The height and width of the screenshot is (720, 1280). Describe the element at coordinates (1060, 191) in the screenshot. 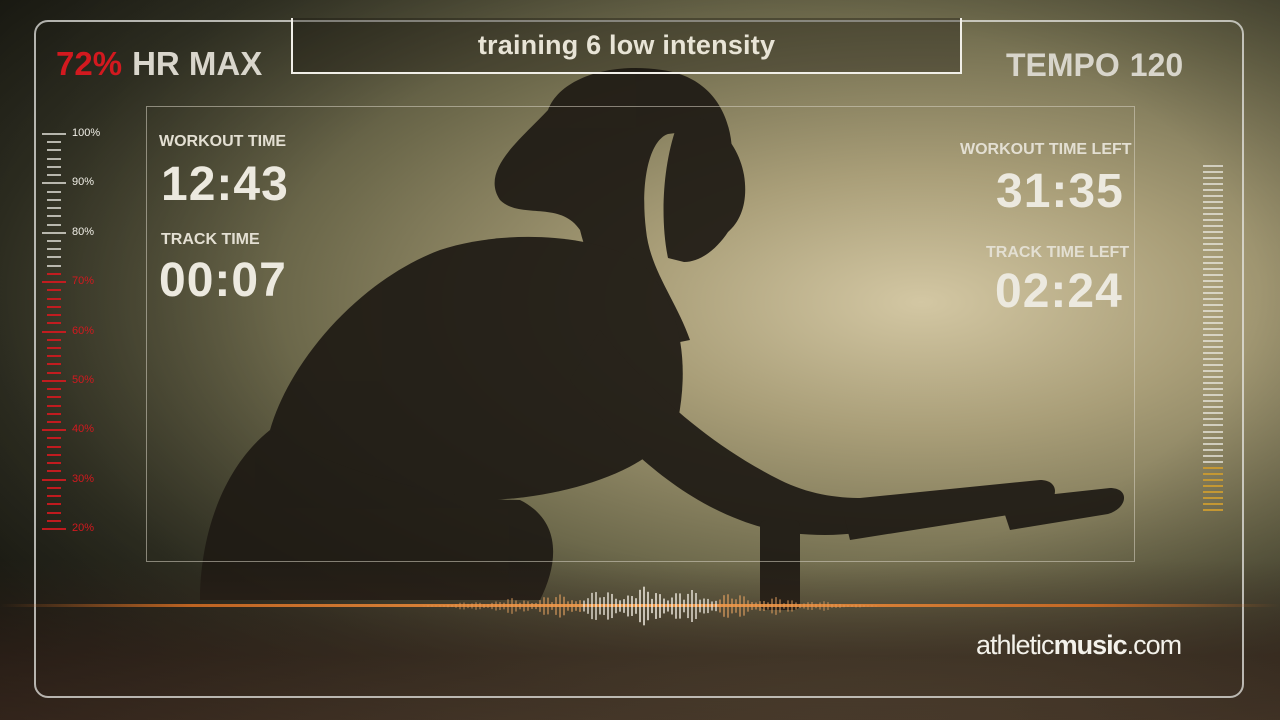

I see `workout-time-left-value: 31:35` at that location.